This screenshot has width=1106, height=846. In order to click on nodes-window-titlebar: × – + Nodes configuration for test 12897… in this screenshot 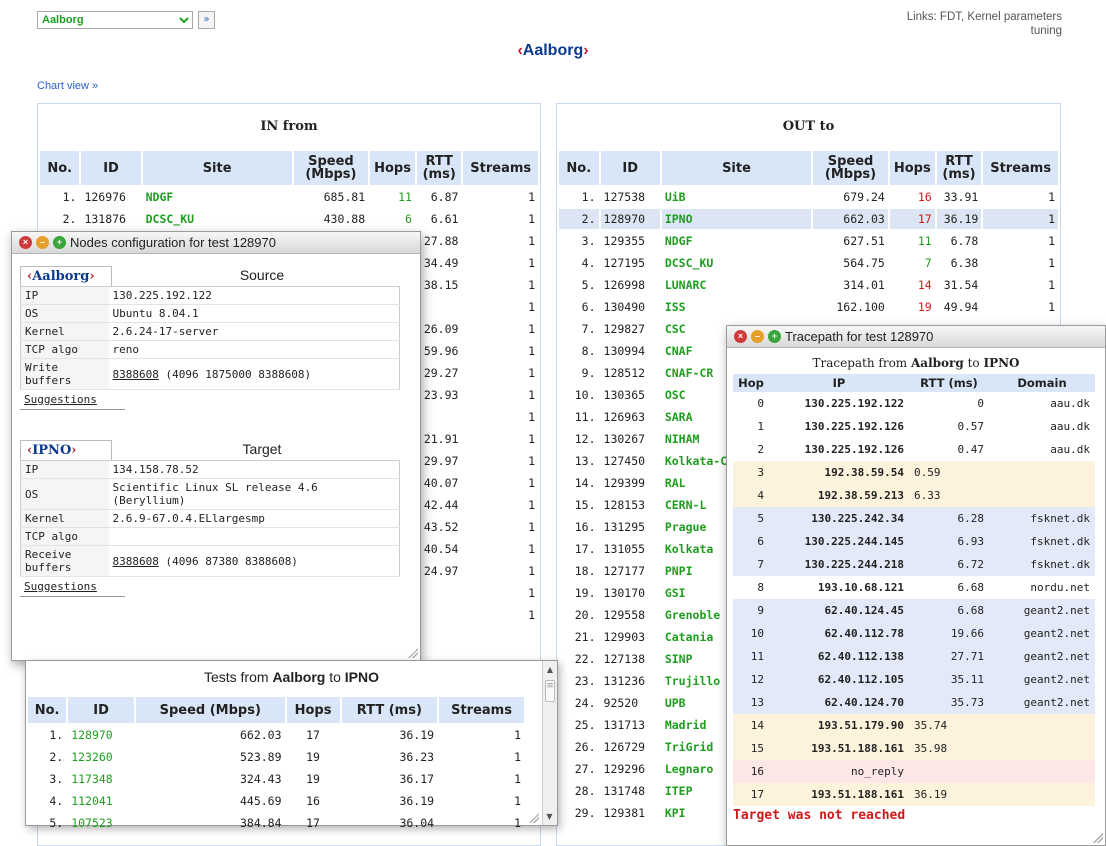, I will do `click(216, 243)`.